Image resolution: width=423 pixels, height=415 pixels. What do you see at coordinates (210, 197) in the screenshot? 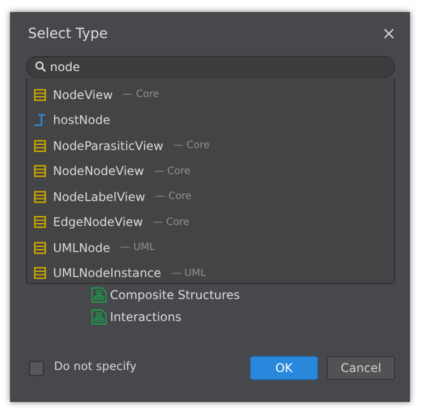
I see `result-item: NodeLabelView — Core` at bounding box center [210, 197].